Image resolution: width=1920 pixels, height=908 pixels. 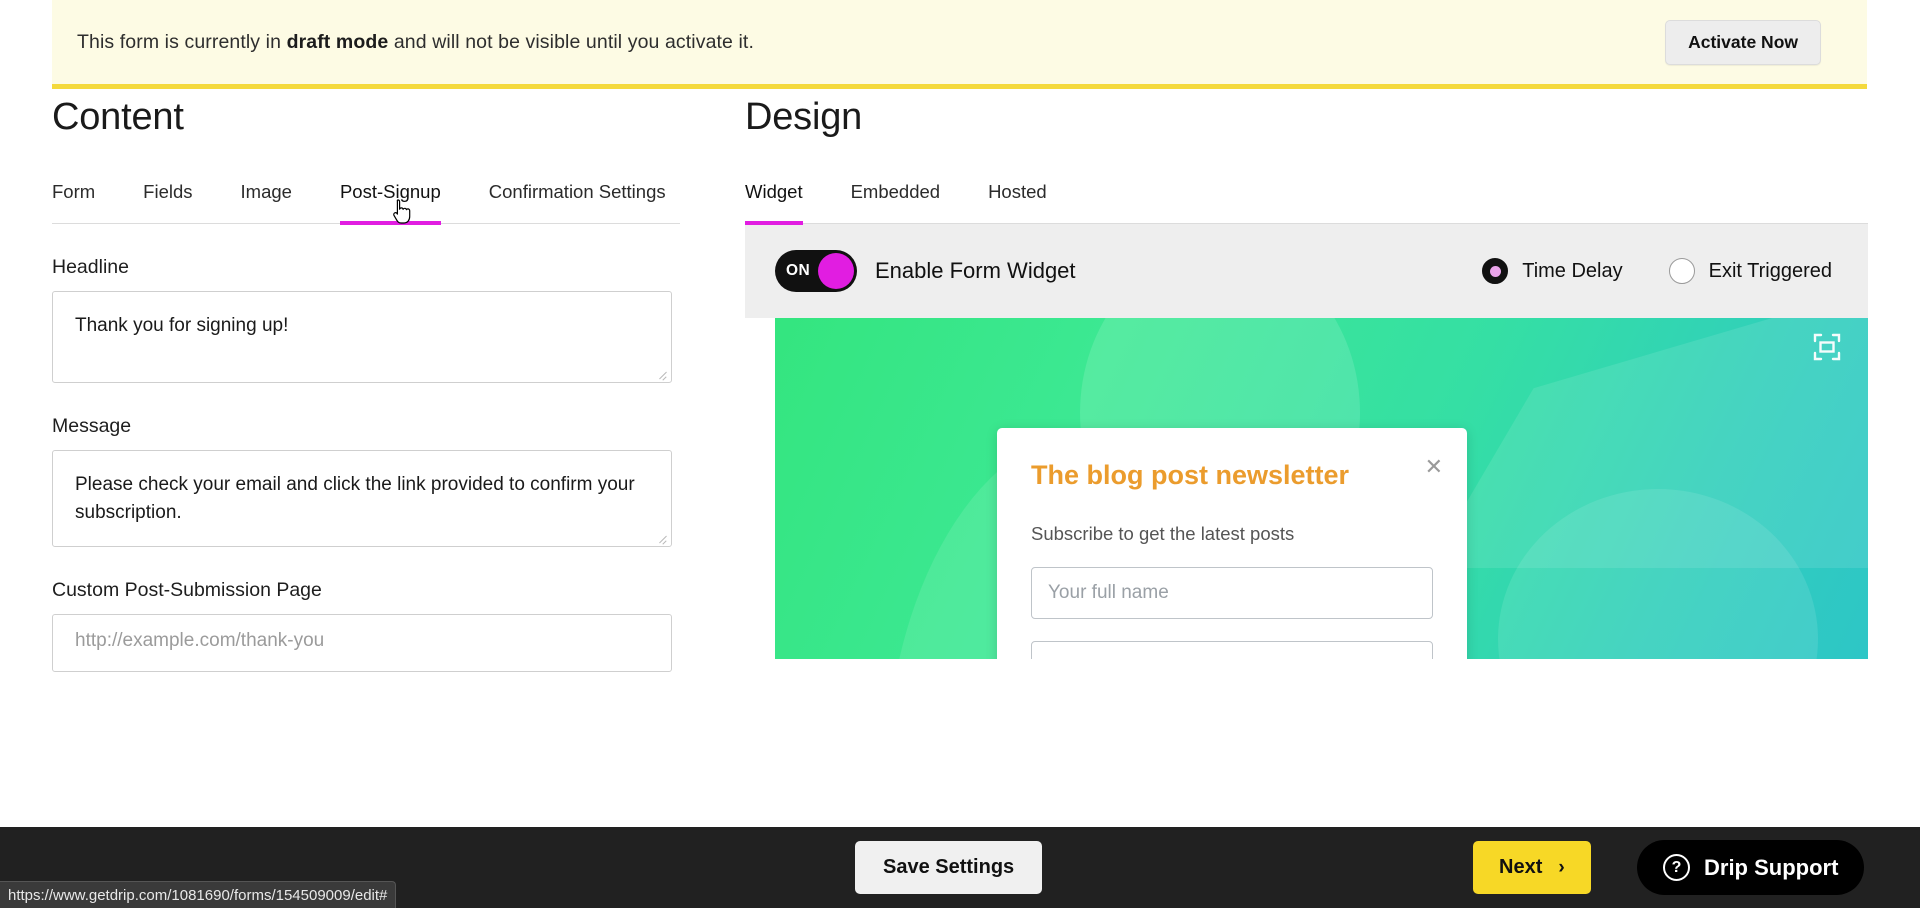 What do you see at coordinates (118, 117) in the screenshot?
I see `content-section-title: Content` at bounding box center [118, 117].